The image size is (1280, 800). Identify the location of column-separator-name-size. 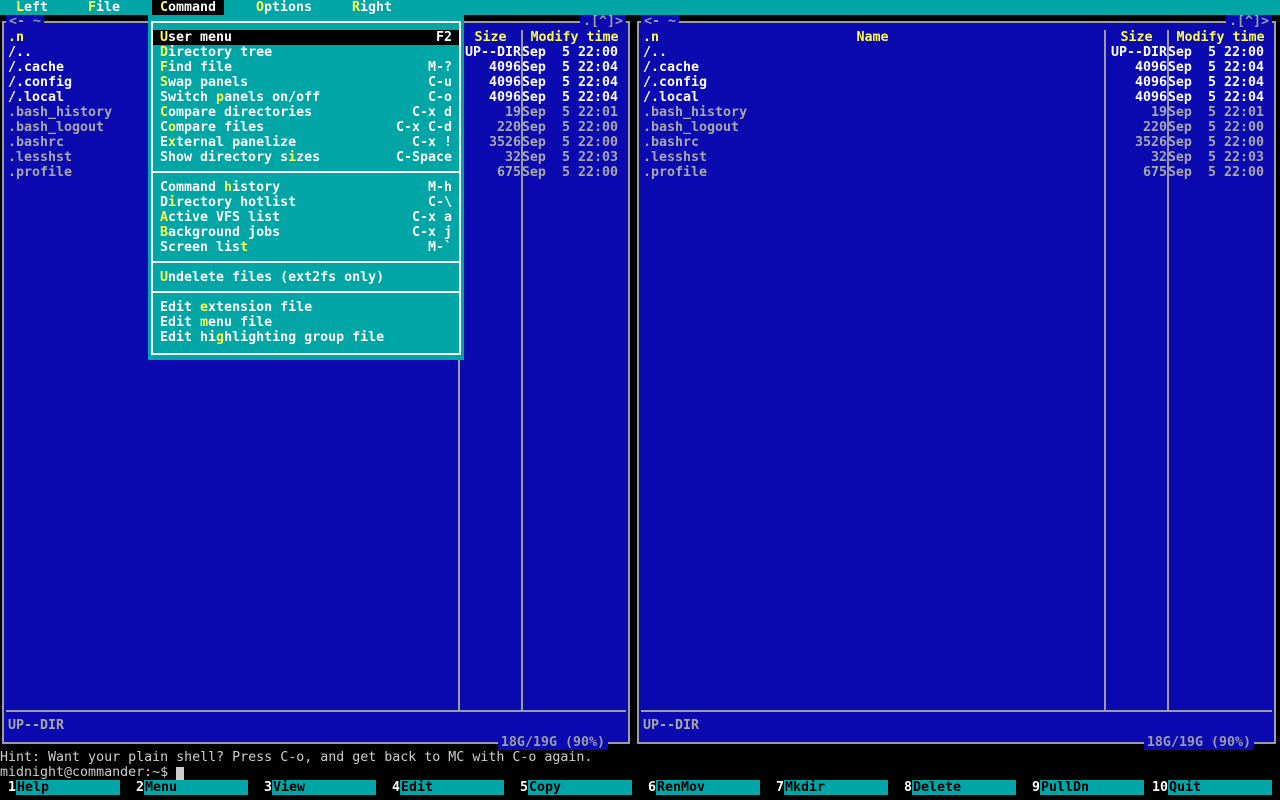
(1105, 370).